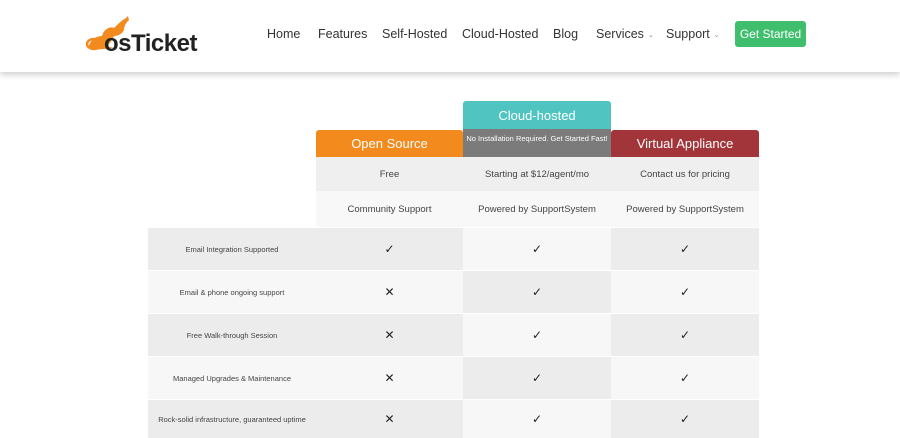  What do you see at coordinates (389, 174) in the screenshot?
I see `price-open-source: Free` at bounding box center [389, 174].